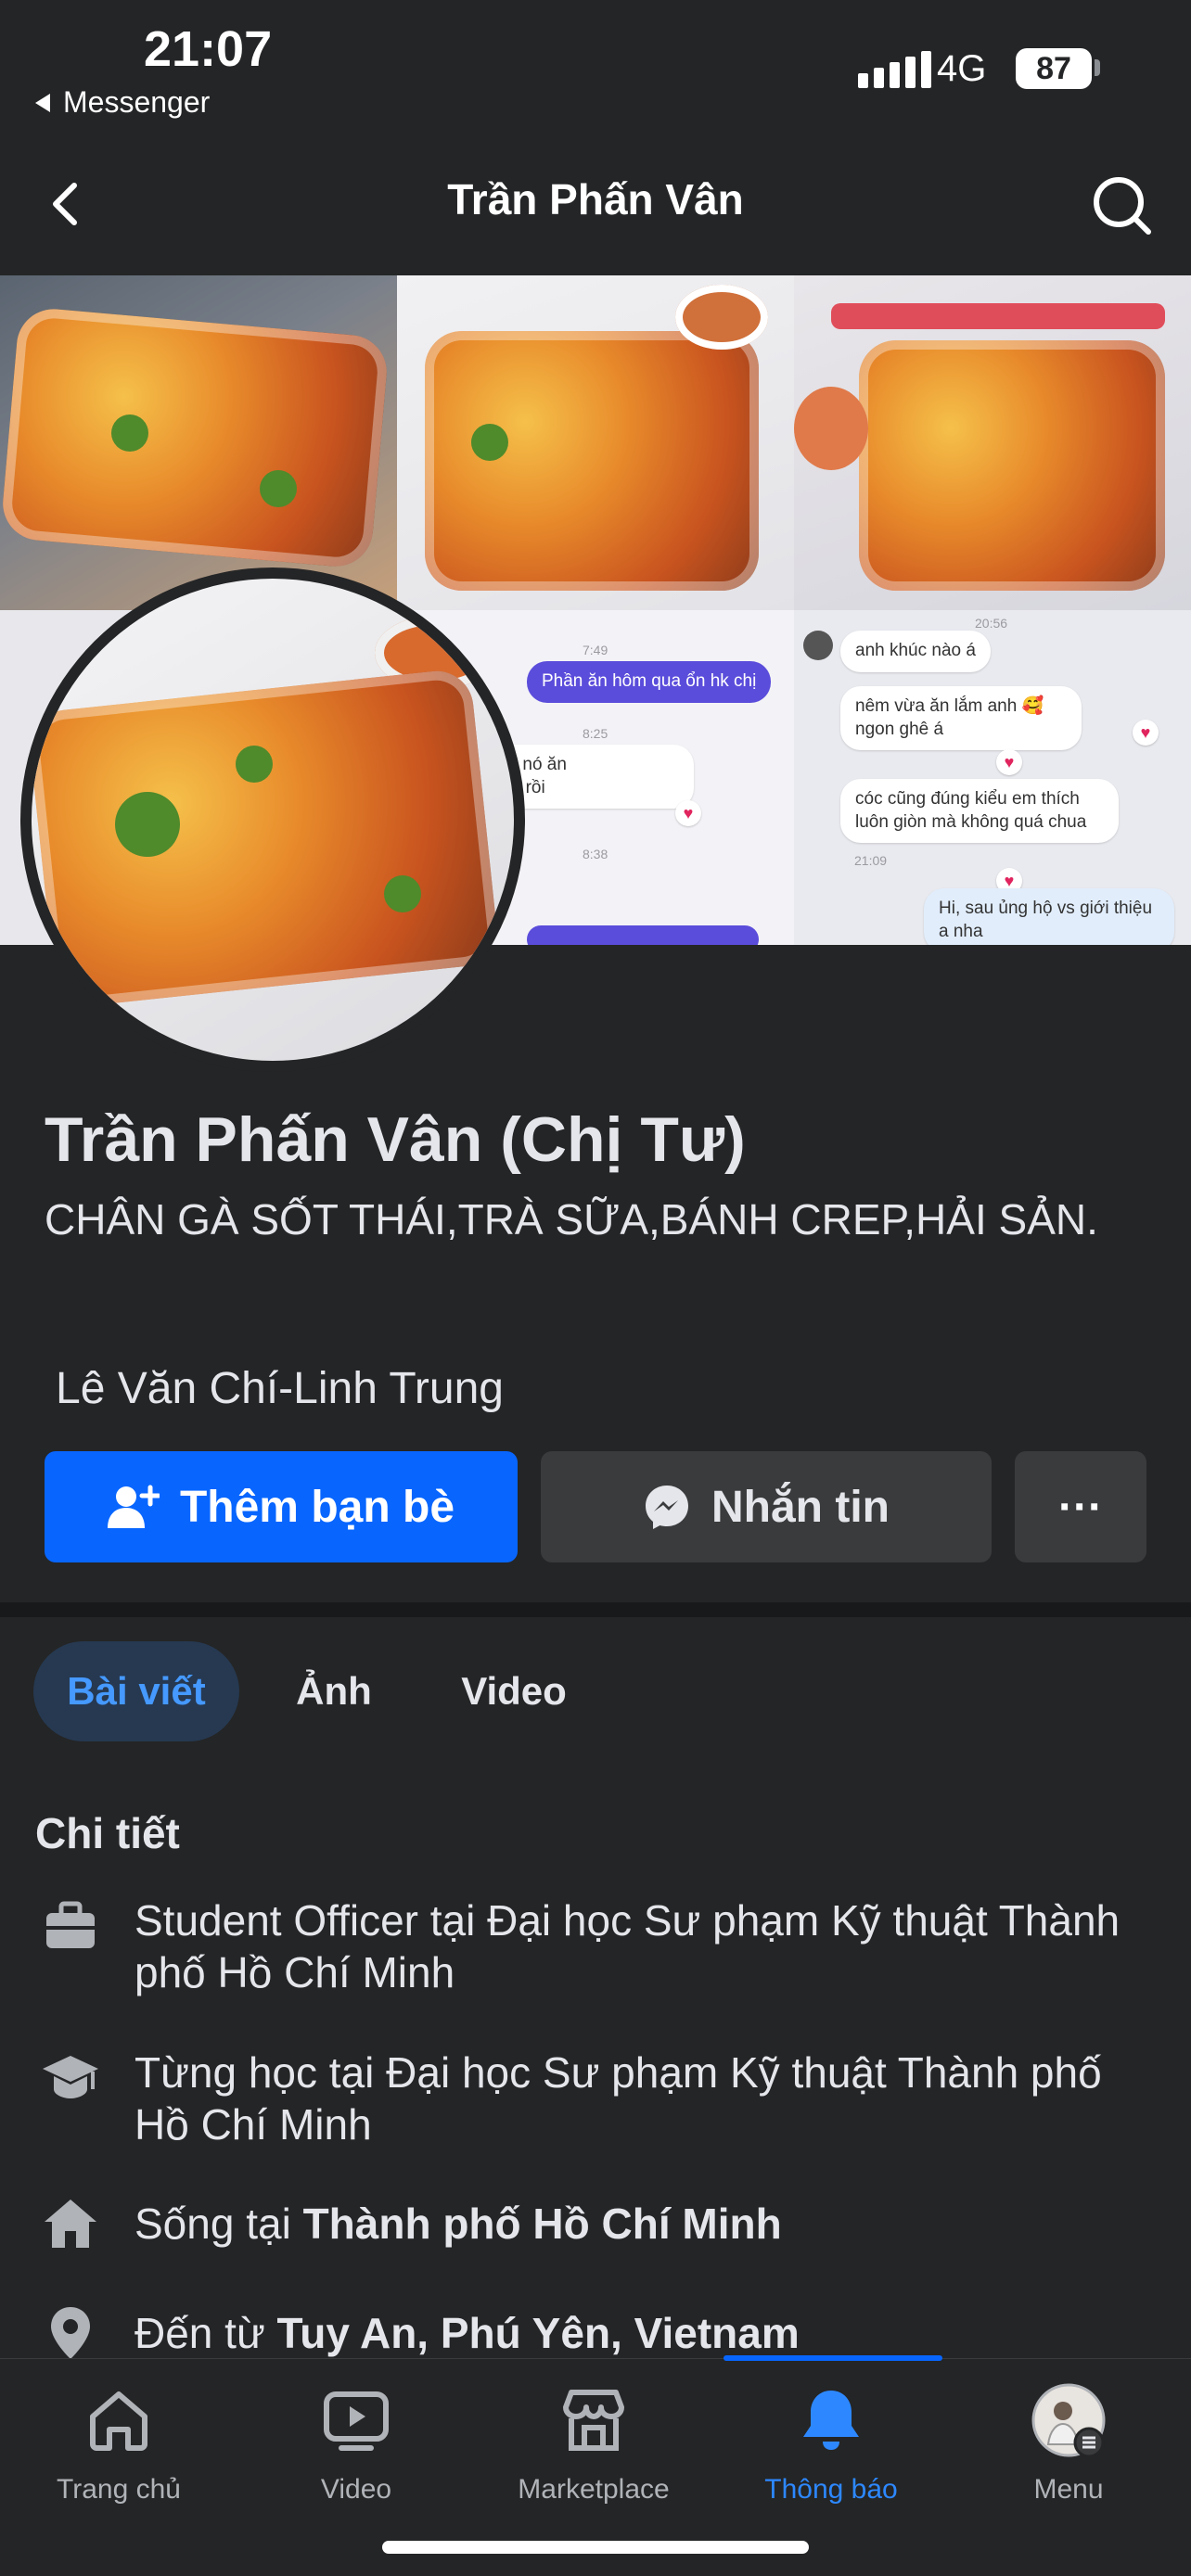 This screenshot has width=1191, height=2576. Describe the element at coordinates (801, 1507) in the screenshot. I see `message-label: Nhắn tin` at that location.